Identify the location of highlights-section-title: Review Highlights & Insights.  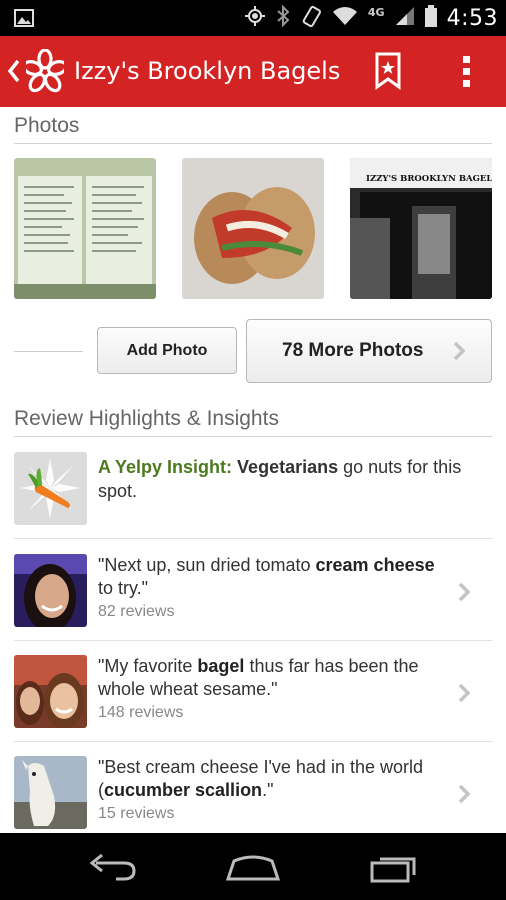
(146, 418).